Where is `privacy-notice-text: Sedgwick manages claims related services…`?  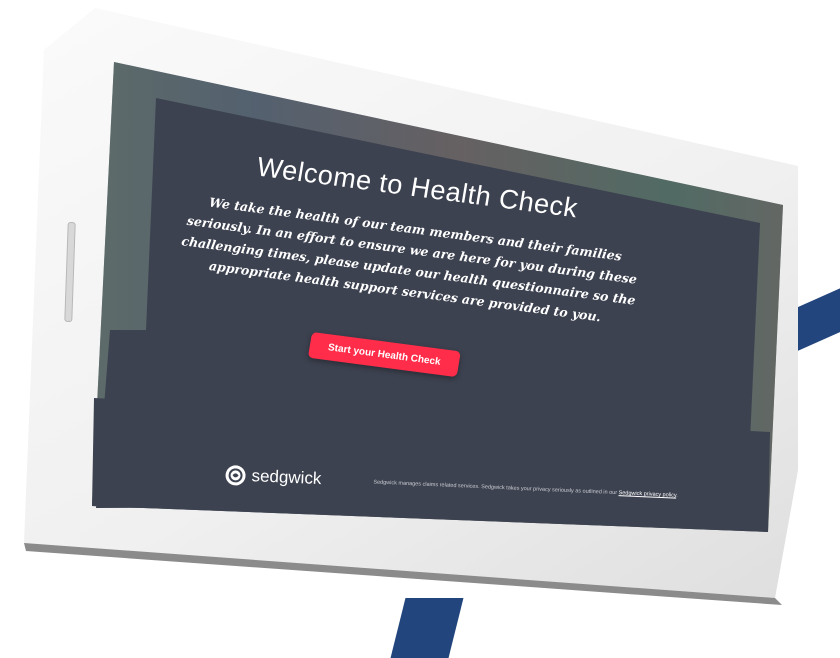
privacy-notice-text: Sedgwick manages claims related services… is located at coordinates (496, 488).